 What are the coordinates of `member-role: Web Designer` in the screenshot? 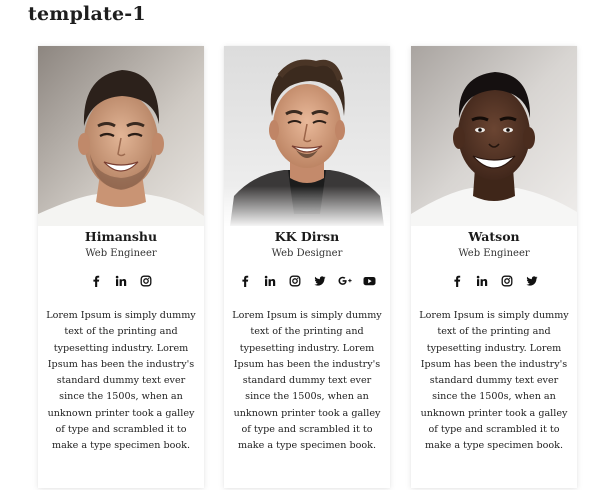 It's located at (307, 253).